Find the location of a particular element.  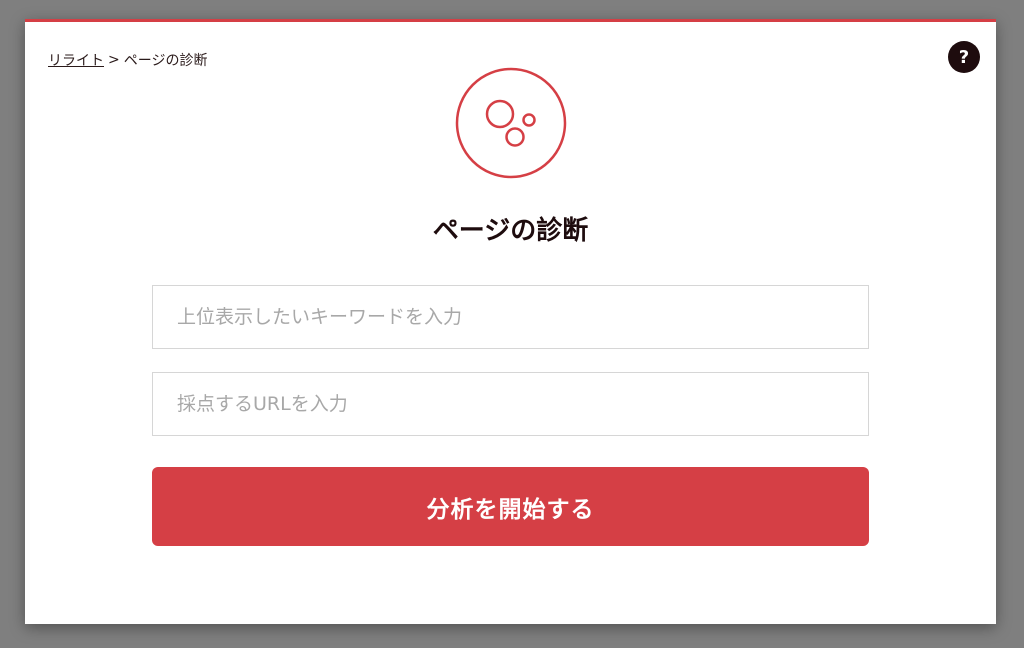

start-analysis-button: 分析を開始する is located at coordinates (510, 506).